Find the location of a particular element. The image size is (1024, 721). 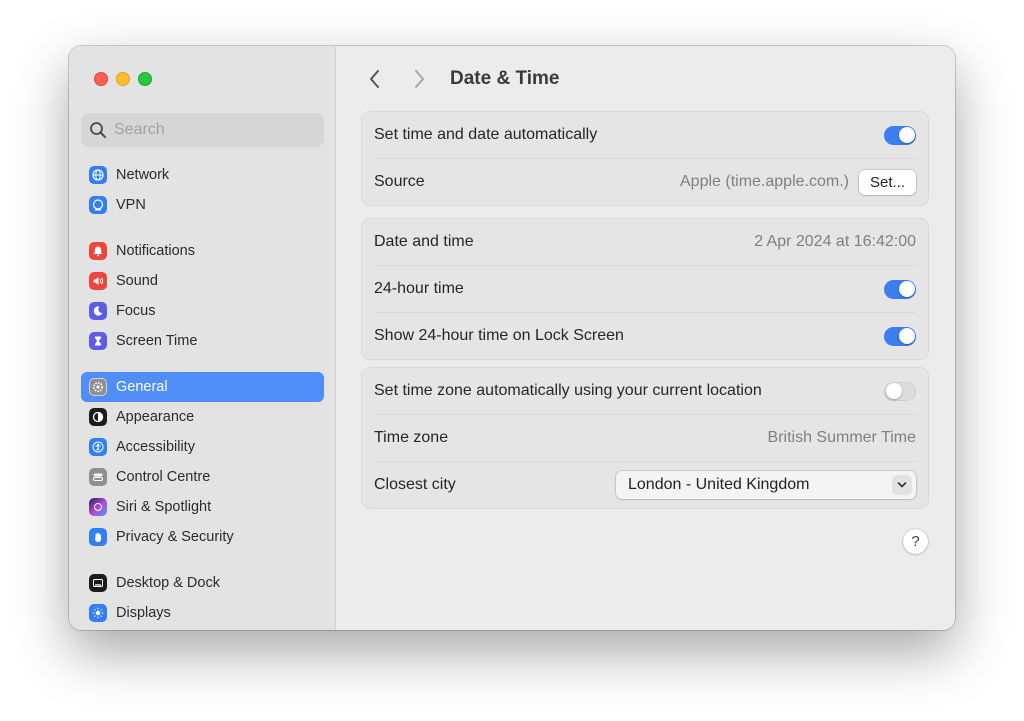

lock-screen-toggle is located at coordinates (900, 336).